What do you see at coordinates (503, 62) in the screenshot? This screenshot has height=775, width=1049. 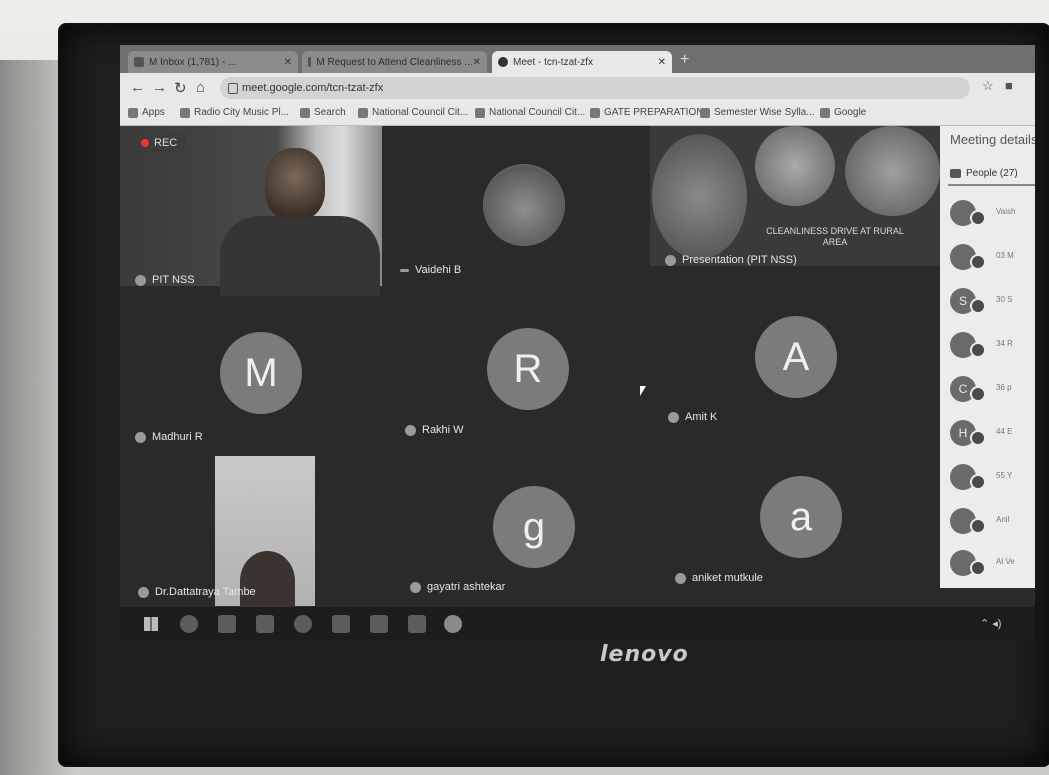 I see `meet-icon` at bounding box center [503, 62].